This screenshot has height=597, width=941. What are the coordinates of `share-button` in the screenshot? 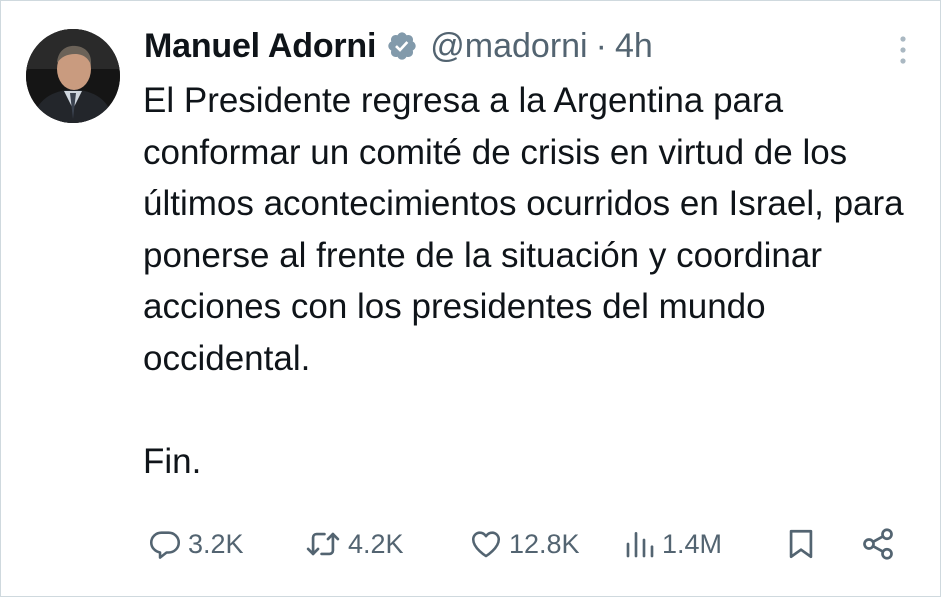 It's located at (878, 544).